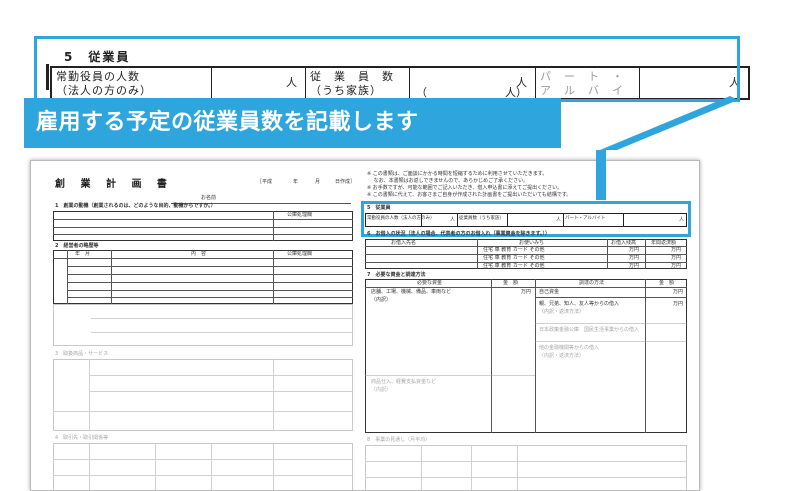 This screenshot has width=800, height=491. What do you see at coordinates (634, 250) in the screenshot?
I see `sec6-row1-balance-unit: 万円` at bounding box center [634, 250].